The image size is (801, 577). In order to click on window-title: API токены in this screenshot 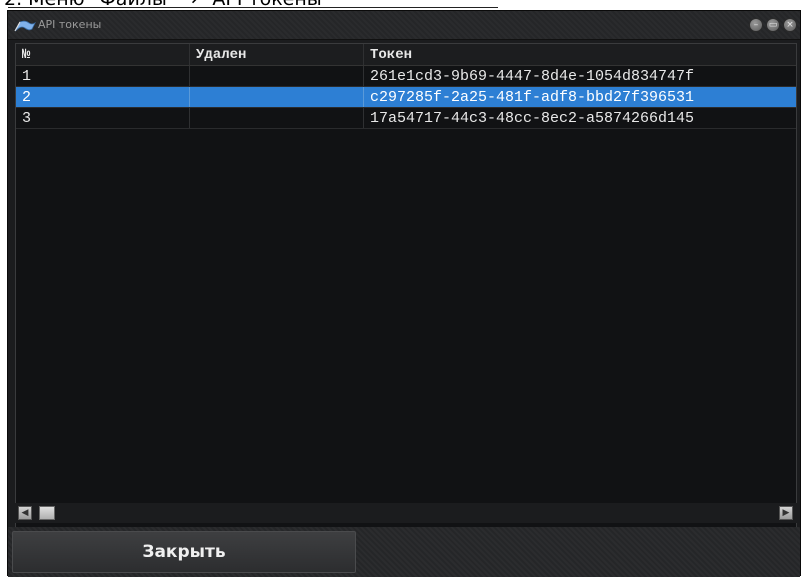, I will do `click(70, 24)`.